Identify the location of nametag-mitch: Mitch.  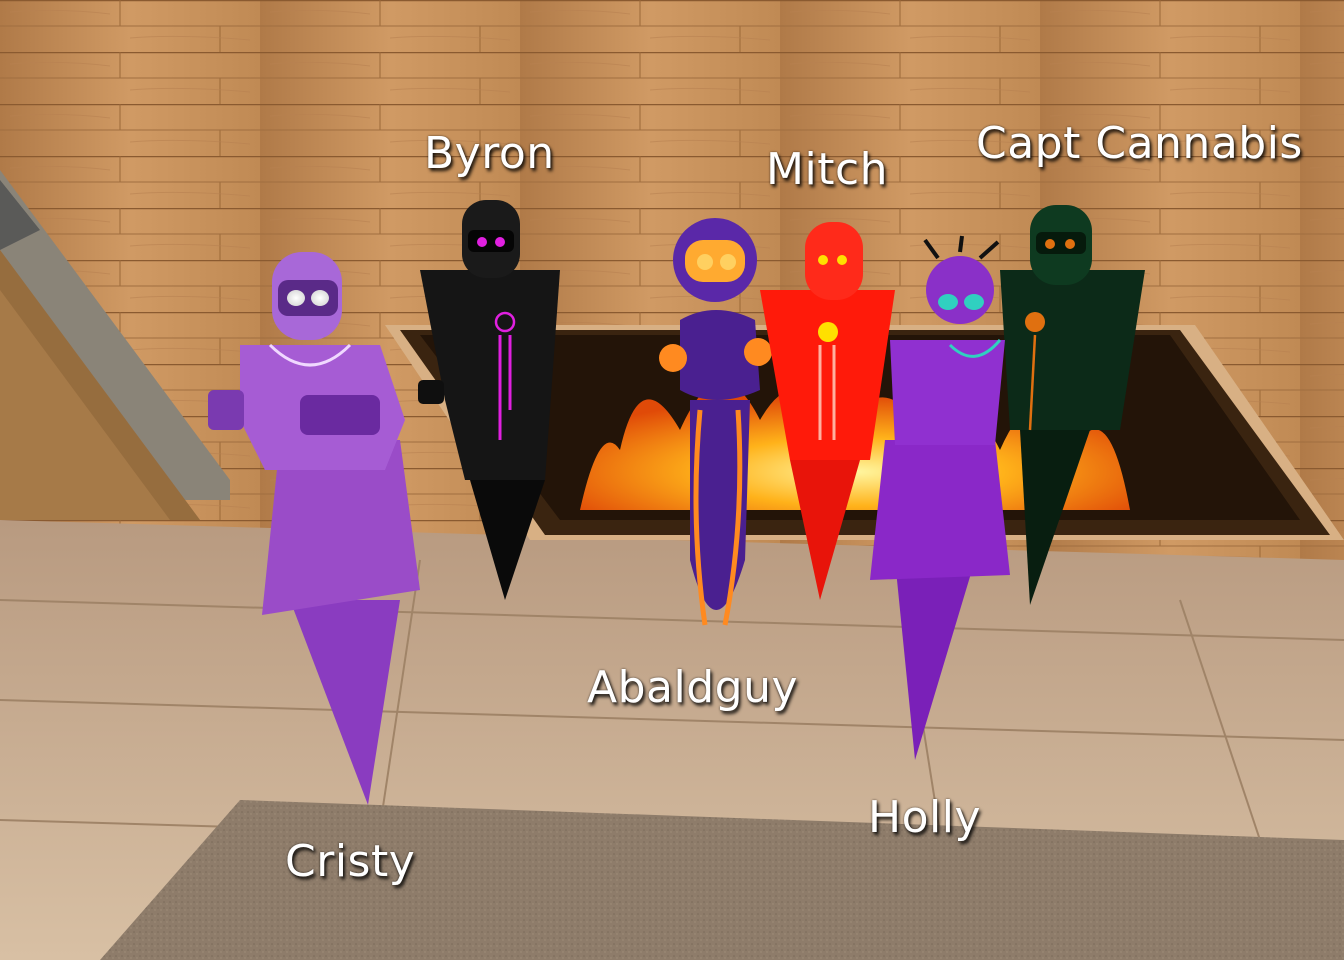
(827, 169).